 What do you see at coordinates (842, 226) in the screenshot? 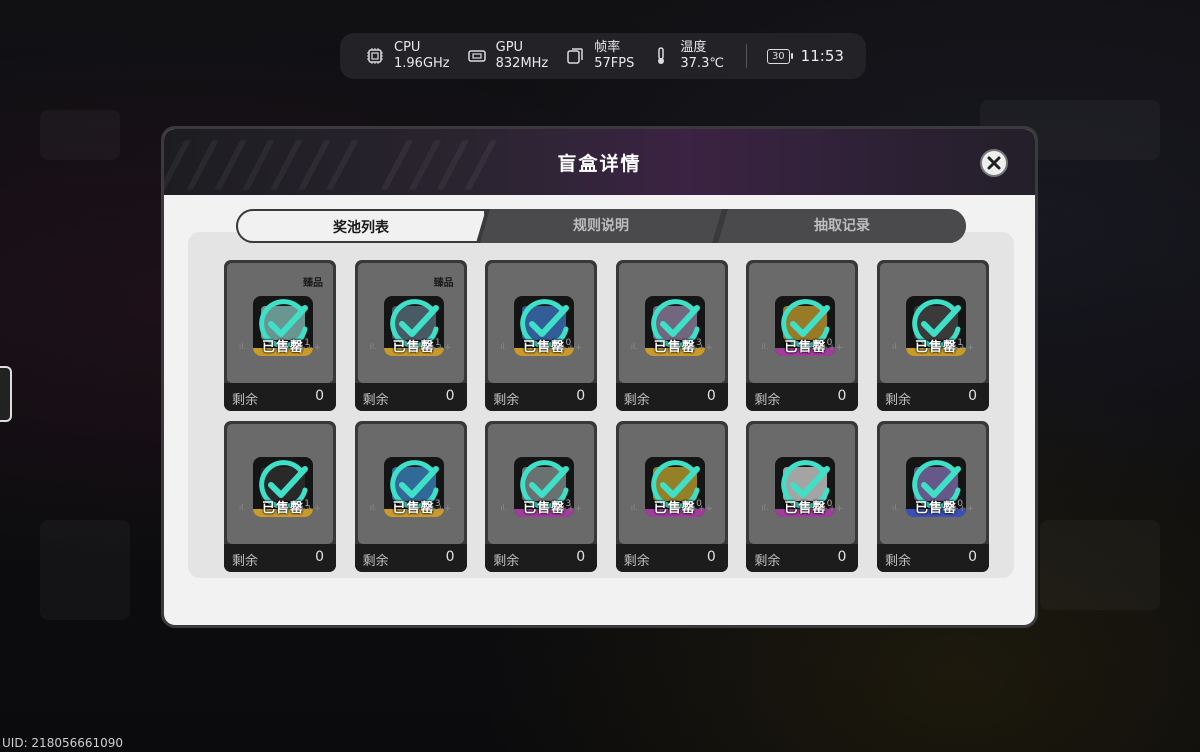
I see `tab-draw-history: 抽取记录` at bounding box center [842, 226].